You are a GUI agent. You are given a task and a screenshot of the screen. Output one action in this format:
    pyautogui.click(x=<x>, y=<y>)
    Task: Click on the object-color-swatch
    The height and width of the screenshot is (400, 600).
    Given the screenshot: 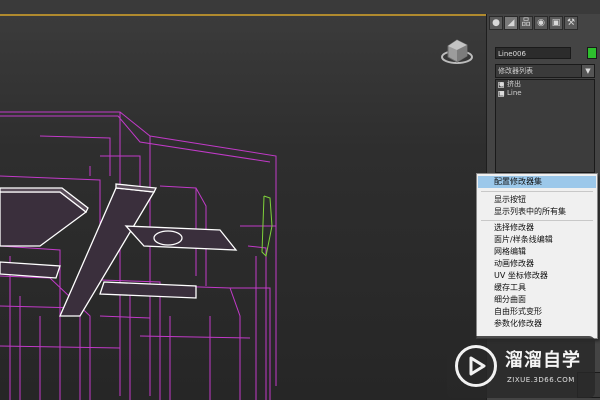 What is the action you would take?
    pyautogui.click(x=592, y=53)
    